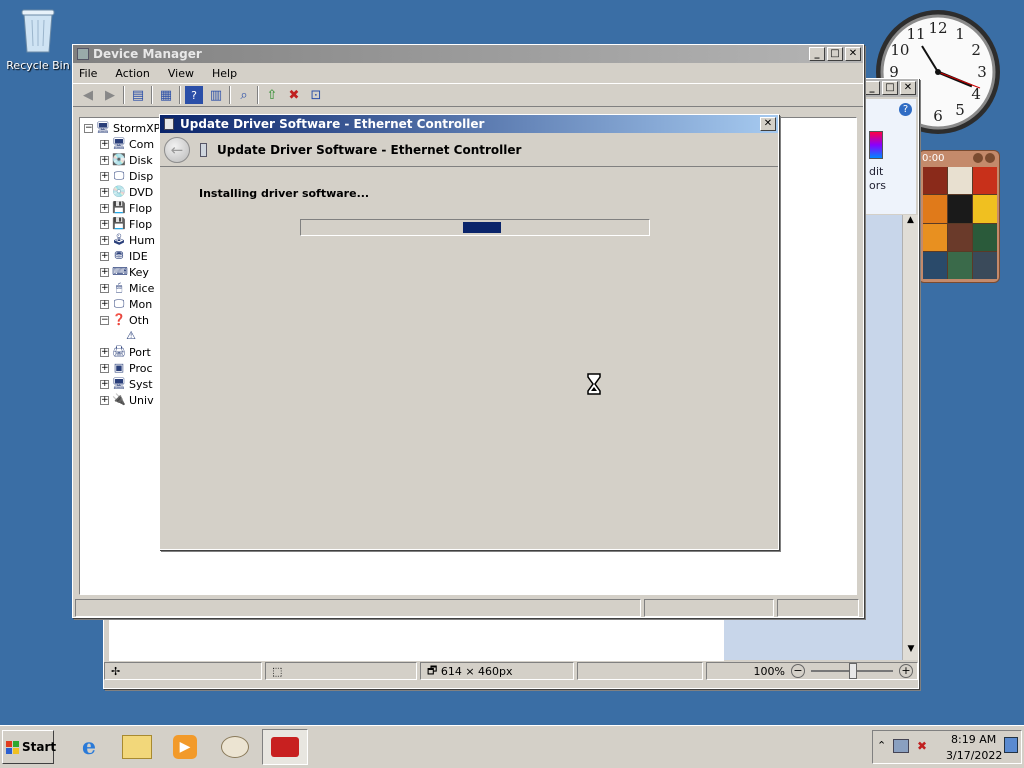  I want to click on update-driver-icon: ⇧, so click(272, 95).